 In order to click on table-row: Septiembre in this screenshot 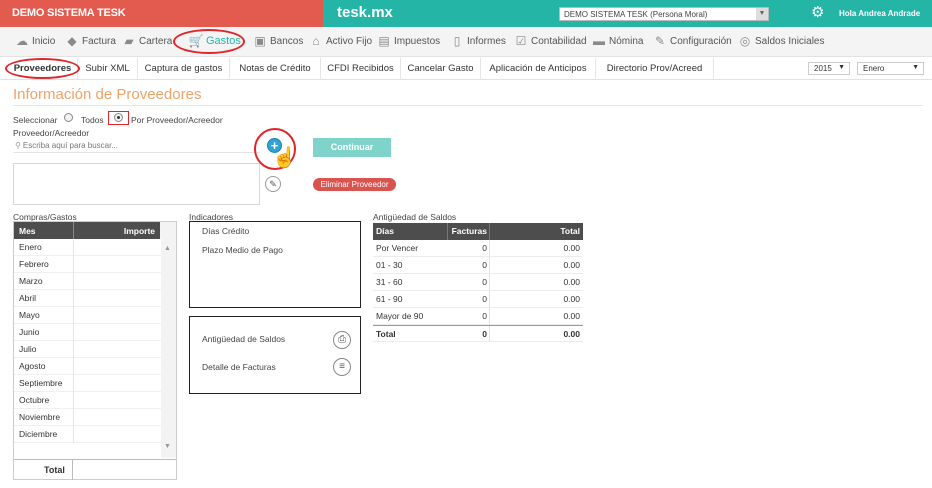, I will do `click(94, 383)`.